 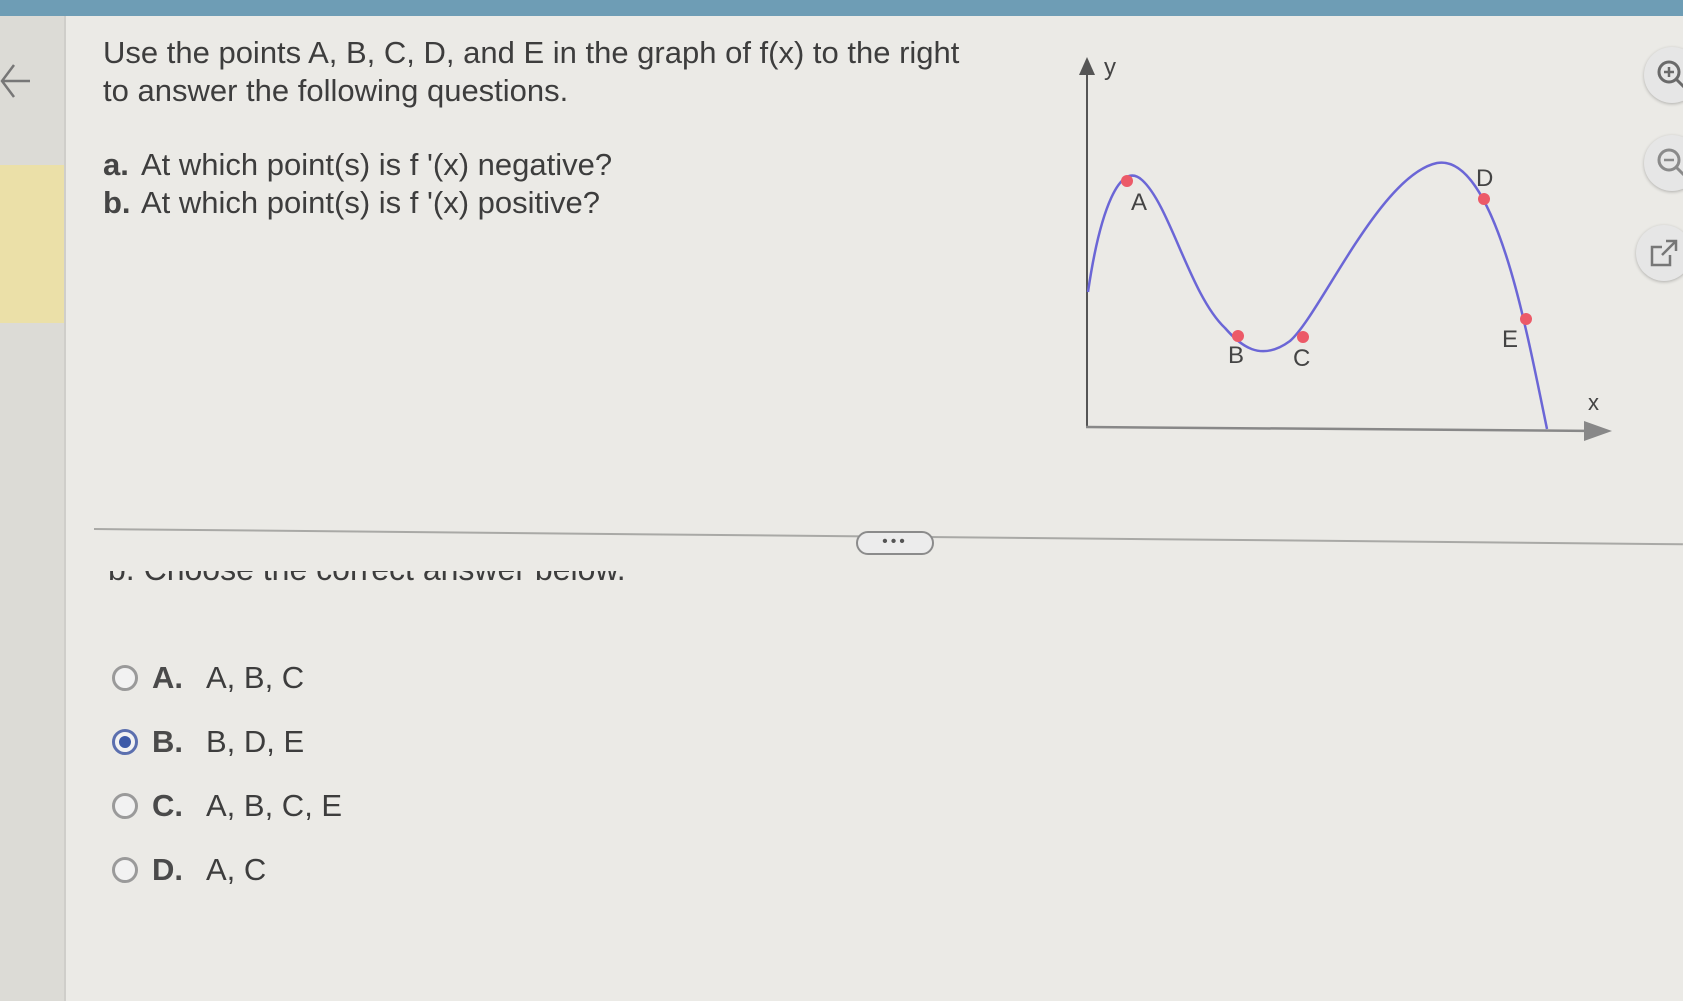 I want to click on point-c, so click(x=1303, y=337).